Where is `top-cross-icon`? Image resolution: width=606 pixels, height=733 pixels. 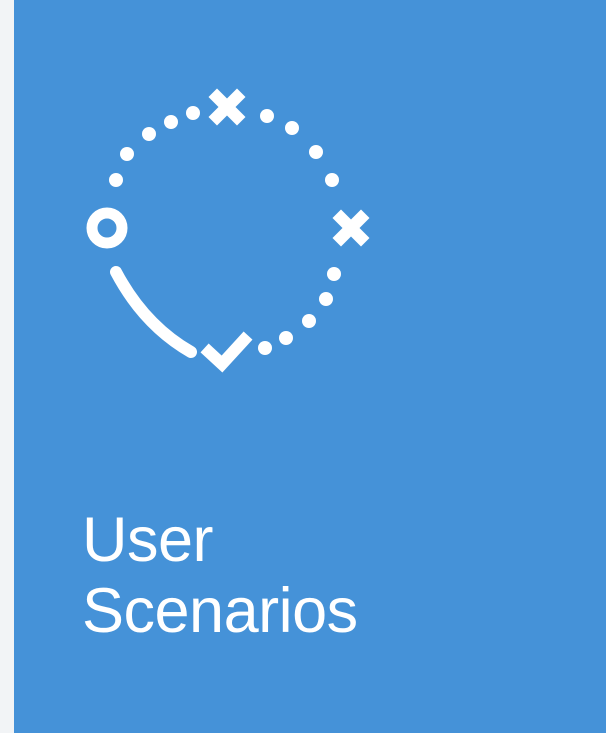
top-cross-icon is located at coordinates (227, 107).